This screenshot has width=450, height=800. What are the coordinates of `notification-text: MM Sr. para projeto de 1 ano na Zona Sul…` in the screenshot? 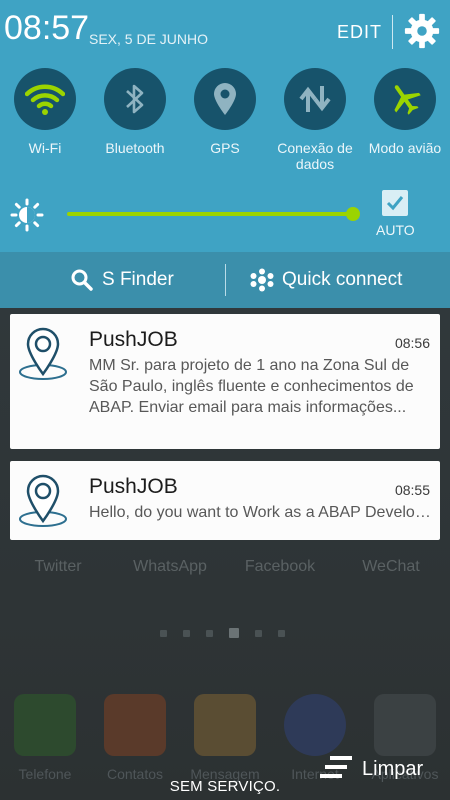 It's located at (251, 386).